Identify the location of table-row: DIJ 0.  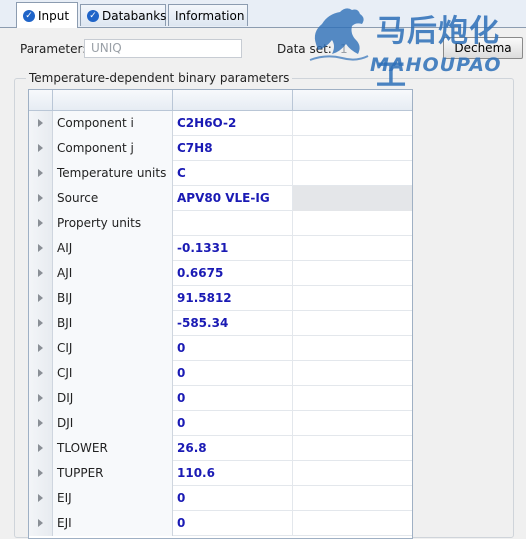
(220, 398).